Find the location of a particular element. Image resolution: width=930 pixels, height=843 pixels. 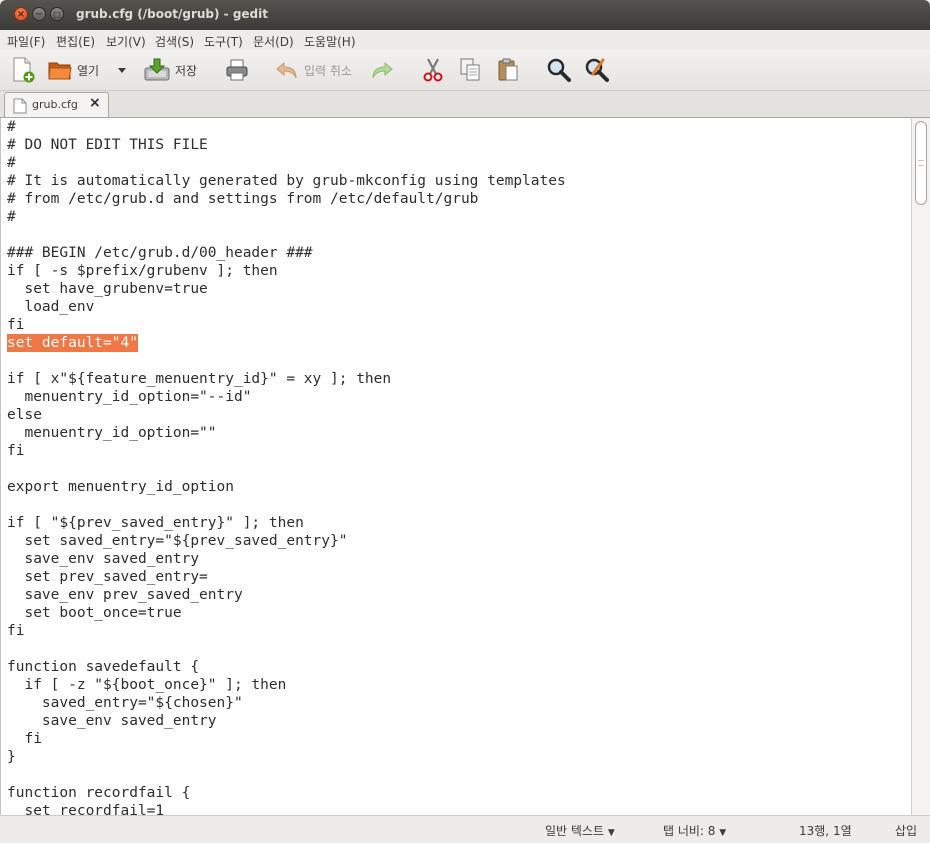

code-line: set have_grubenv=true is located at coordinates (107, 289).